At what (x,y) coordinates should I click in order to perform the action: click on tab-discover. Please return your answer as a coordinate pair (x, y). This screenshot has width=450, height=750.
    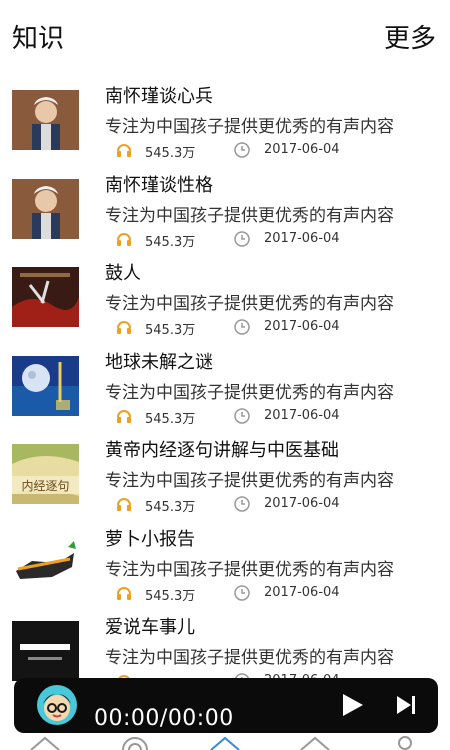
    Looking at the image, I should click on (315, 742).